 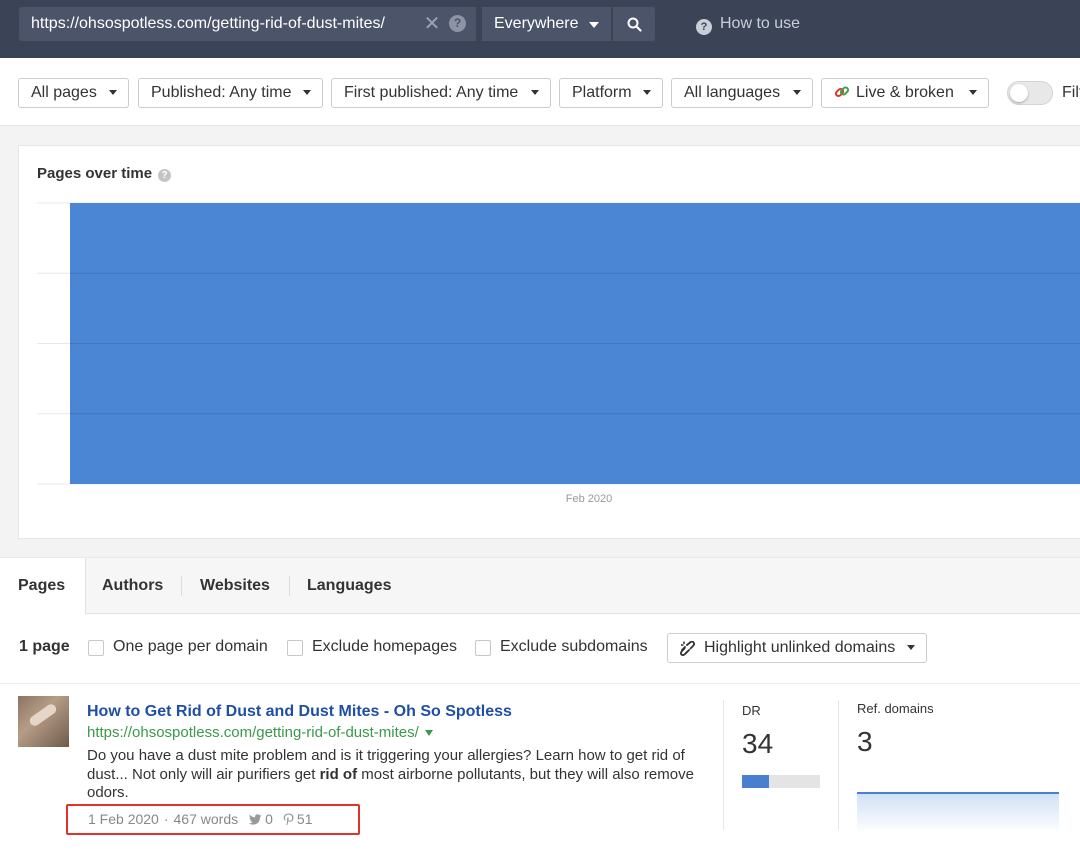 I want to click on tab-websites: Websites, so click(x=235, y=586).